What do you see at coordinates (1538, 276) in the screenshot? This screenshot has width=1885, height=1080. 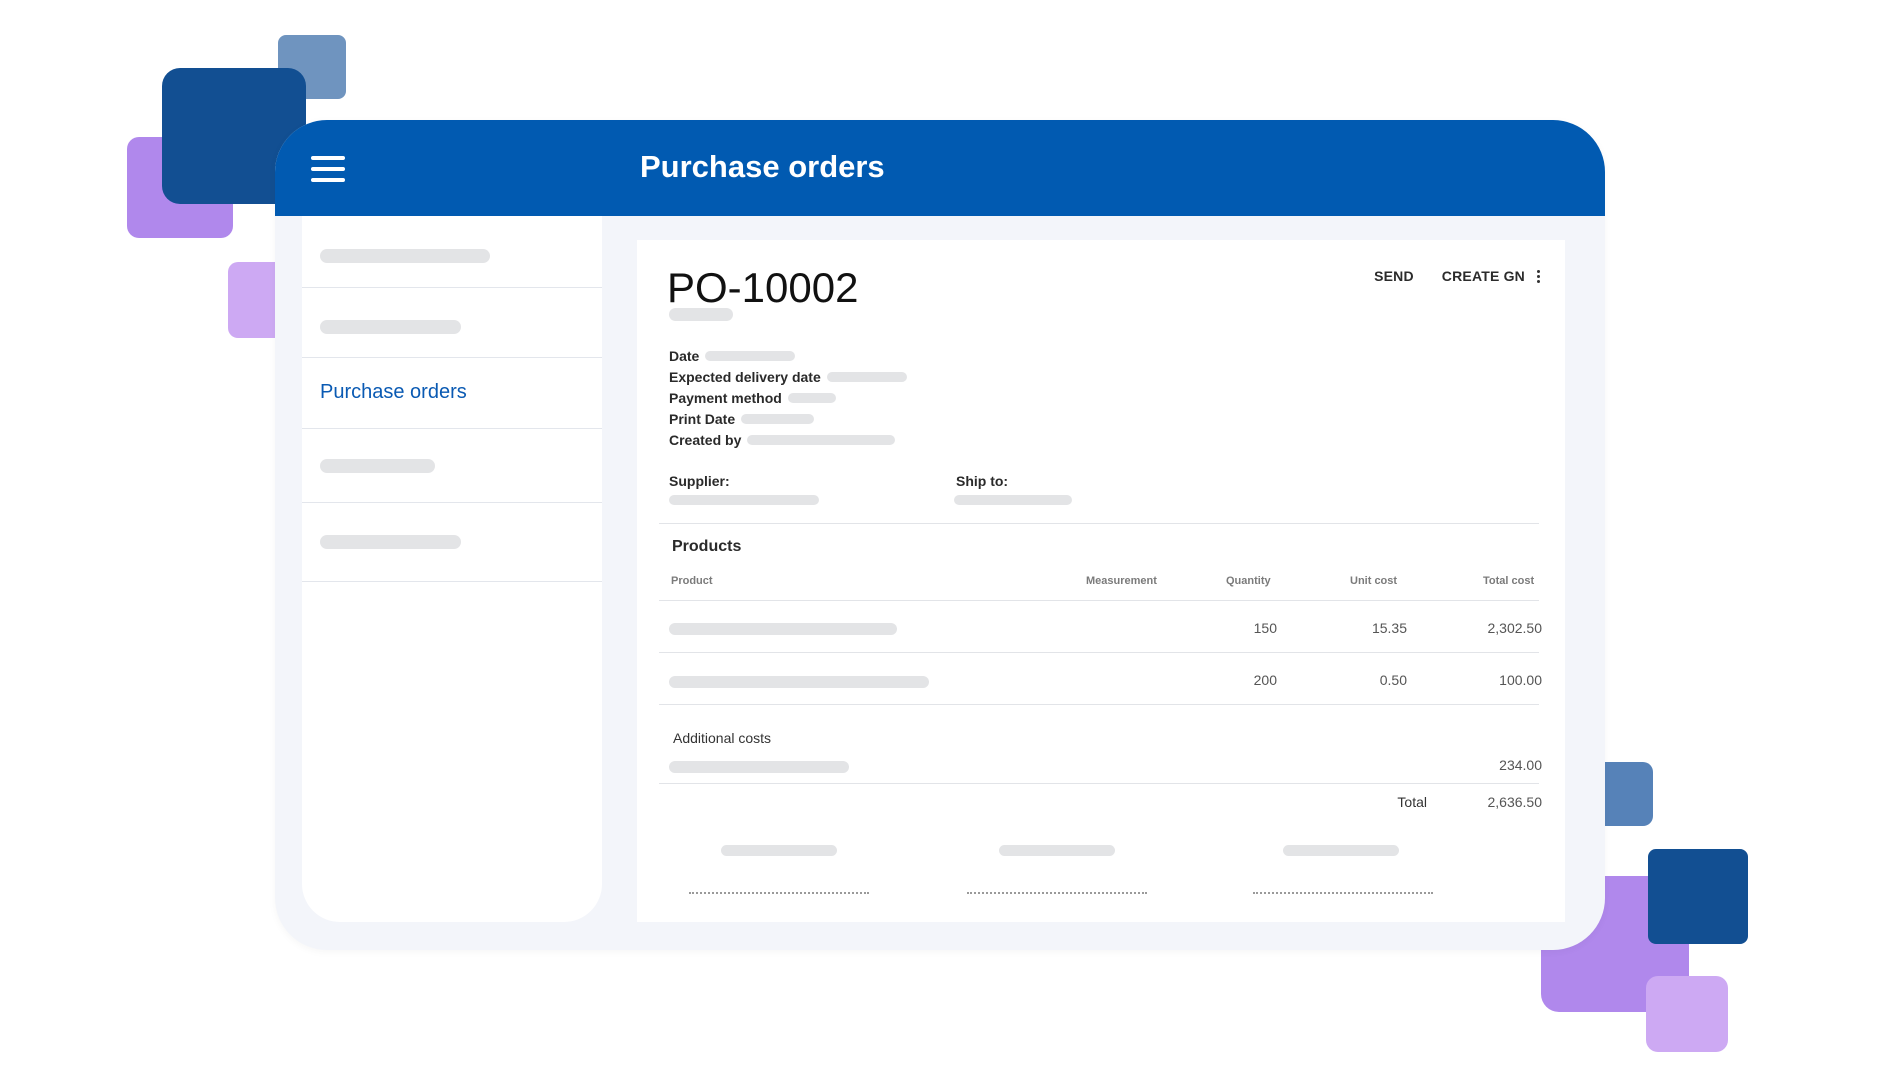 I see `more-vertical-icon` at bounding box center [1538, 276].